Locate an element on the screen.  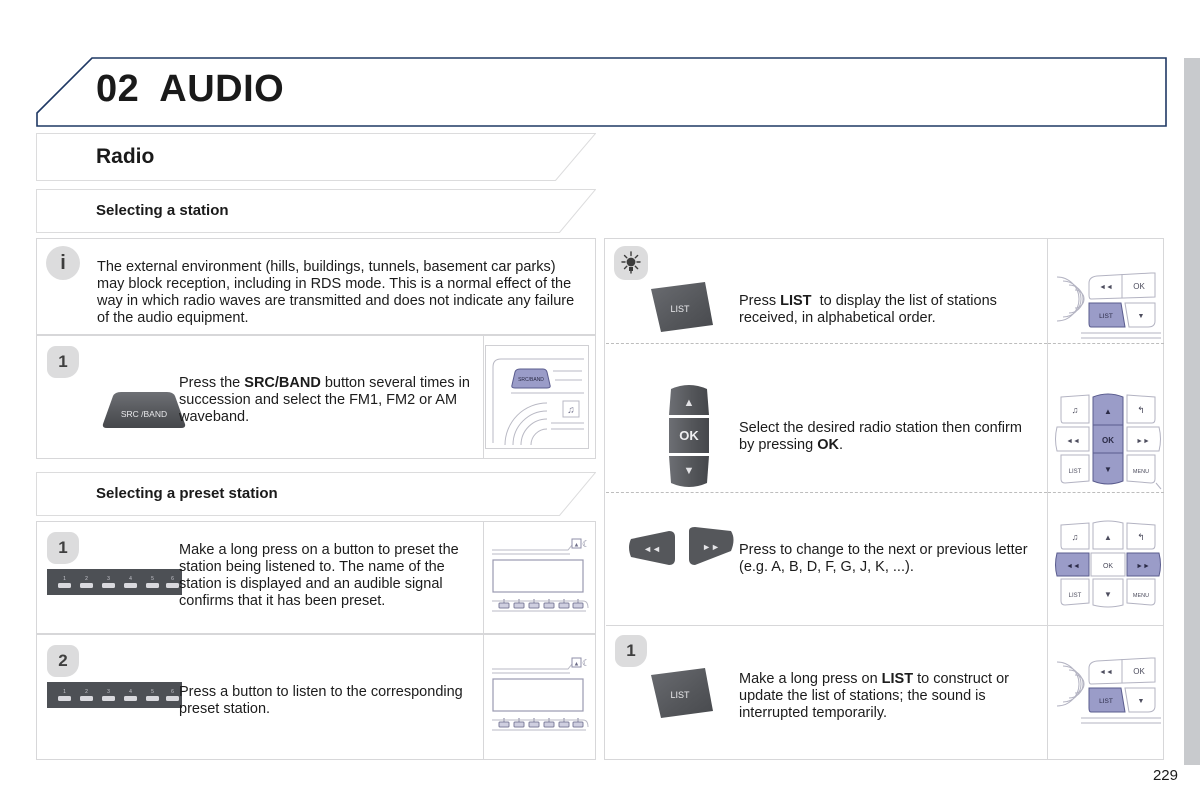
page-title: 02 AUDIO is located at coordinates (190, 89).